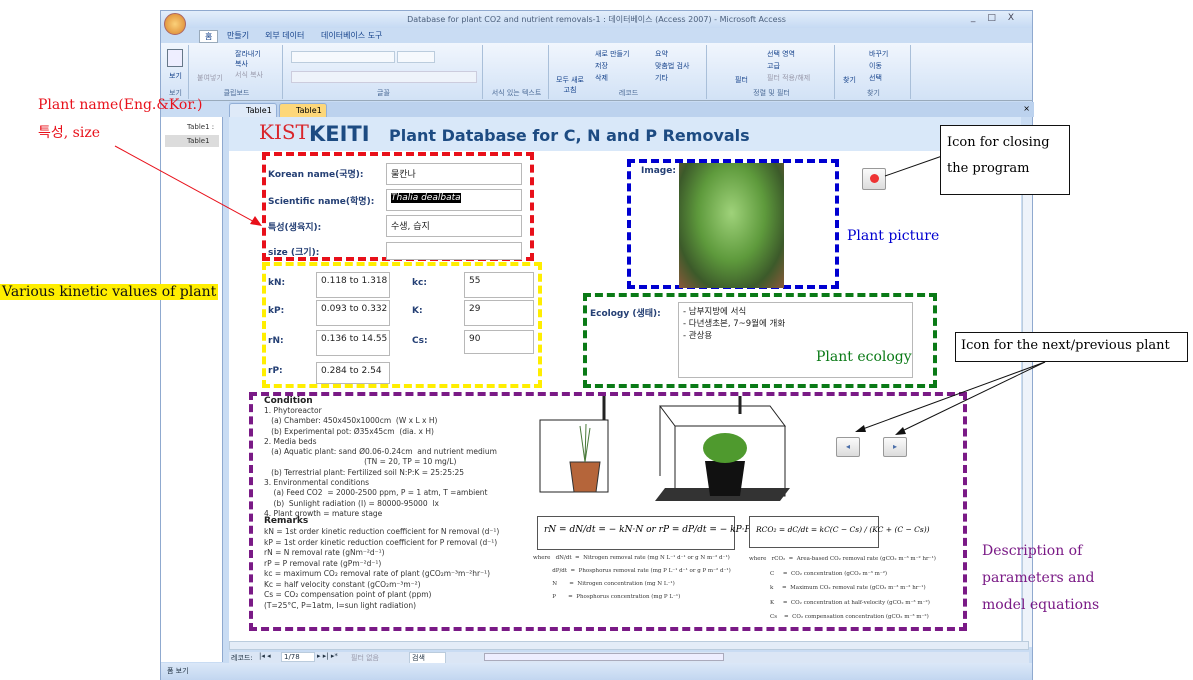  Describe the element at coordinates (893, 236) in the screenshot. I see `annotation-picture: Plant picture` at that location.